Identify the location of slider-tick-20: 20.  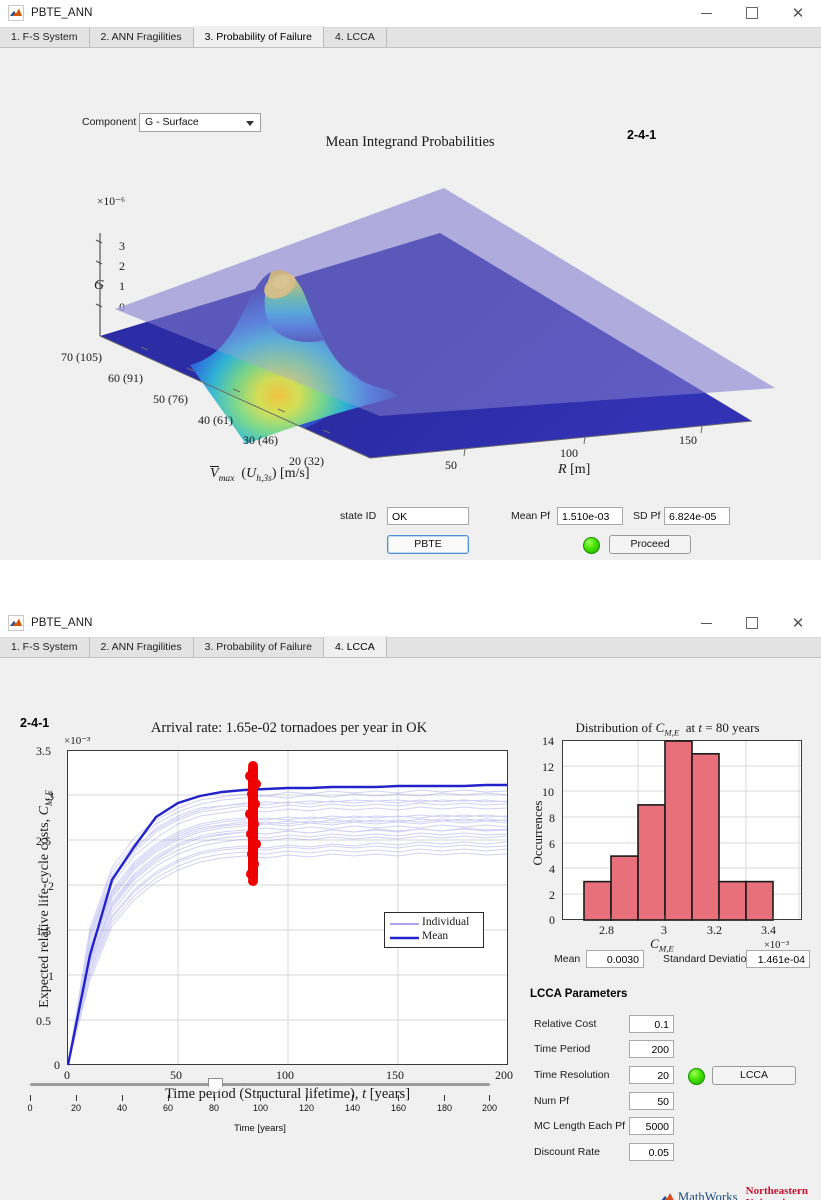
(75, 1108).